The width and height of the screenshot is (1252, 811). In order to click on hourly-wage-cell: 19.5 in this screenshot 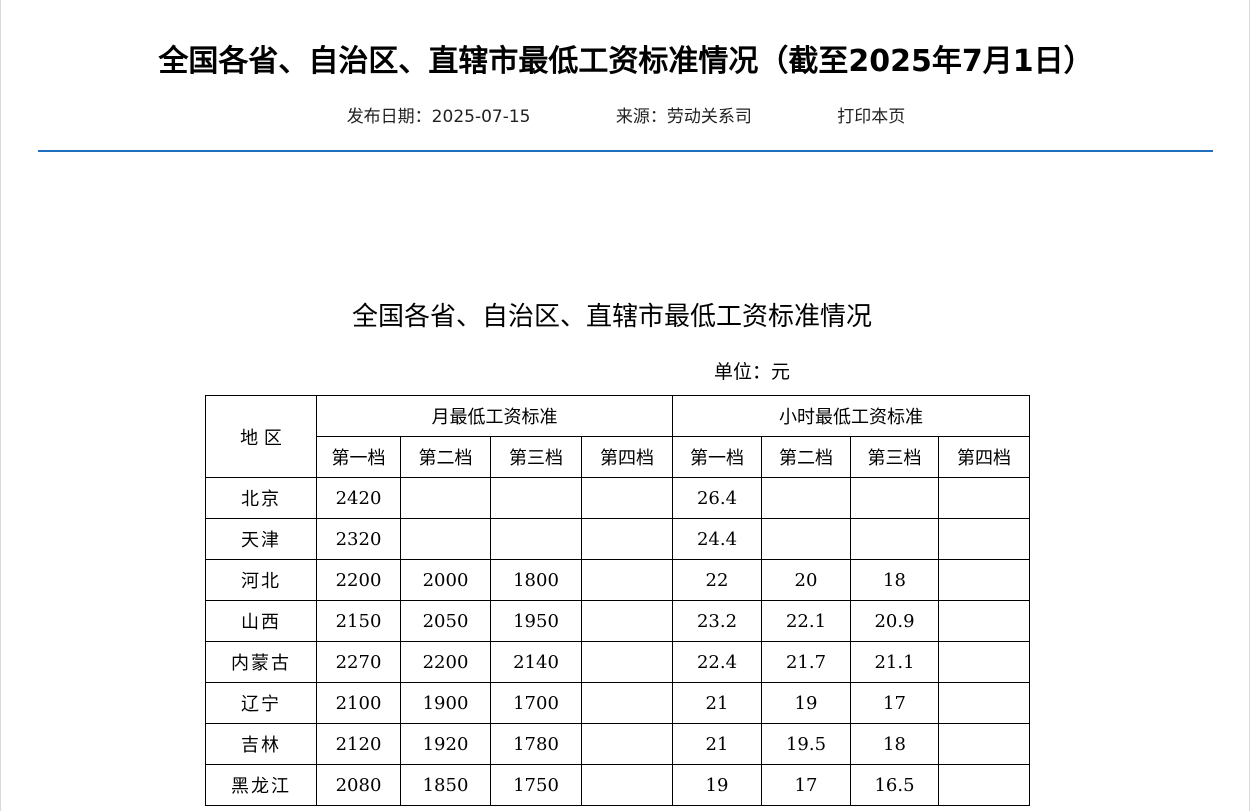, I will do `click(806, 744)`.